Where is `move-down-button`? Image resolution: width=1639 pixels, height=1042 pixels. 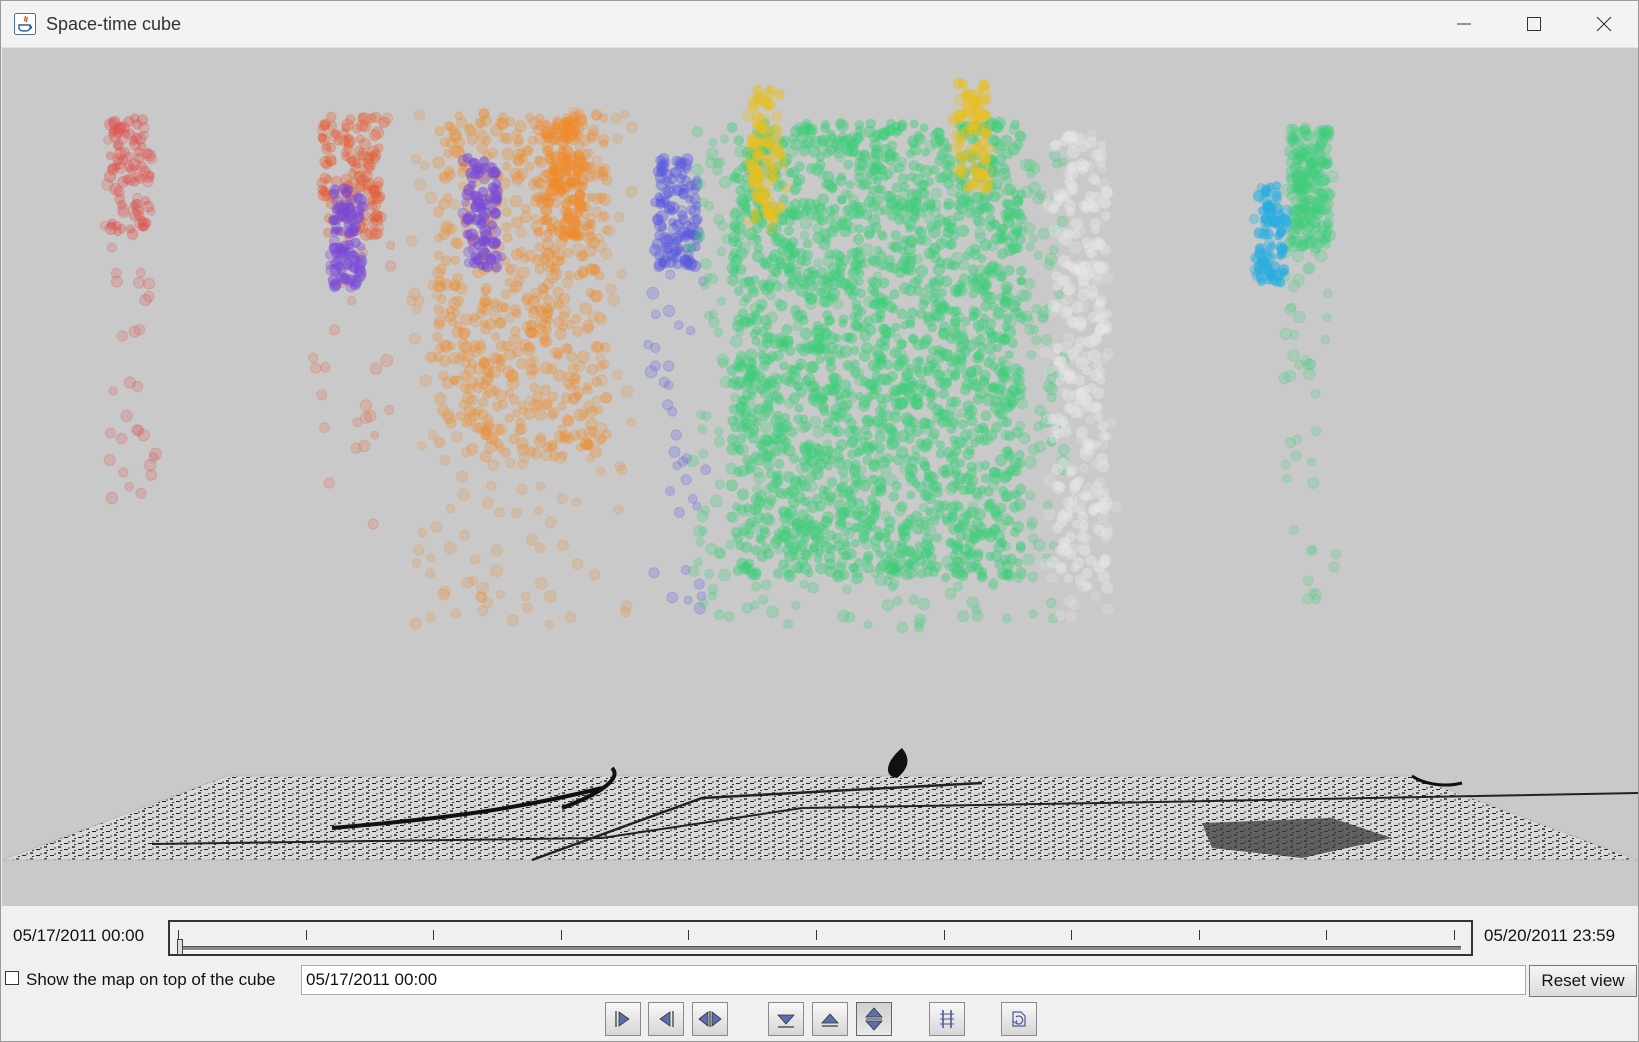
move-down-button is located at coordinates (786, 1019).